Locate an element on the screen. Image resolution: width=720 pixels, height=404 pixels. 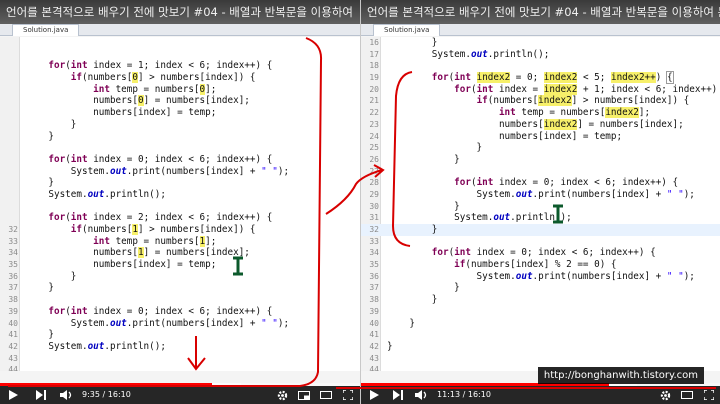
miniplayer-button is located at coordinates (304, 395).